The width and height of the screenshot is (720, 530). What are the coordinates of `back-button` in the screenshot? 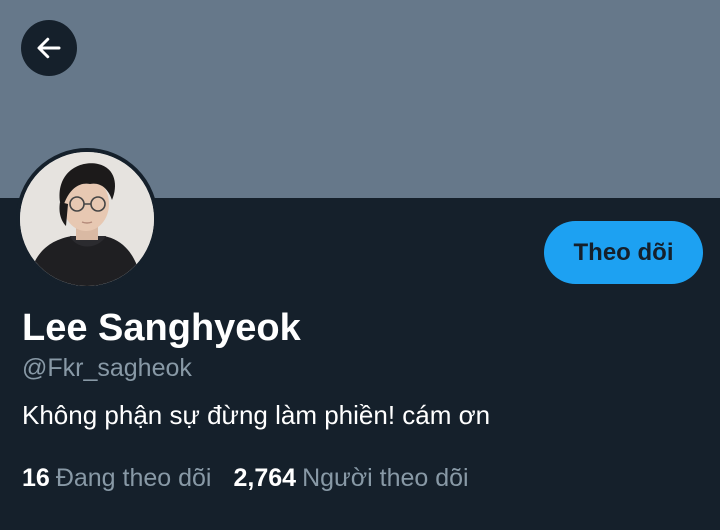 It's located at (49, 48).